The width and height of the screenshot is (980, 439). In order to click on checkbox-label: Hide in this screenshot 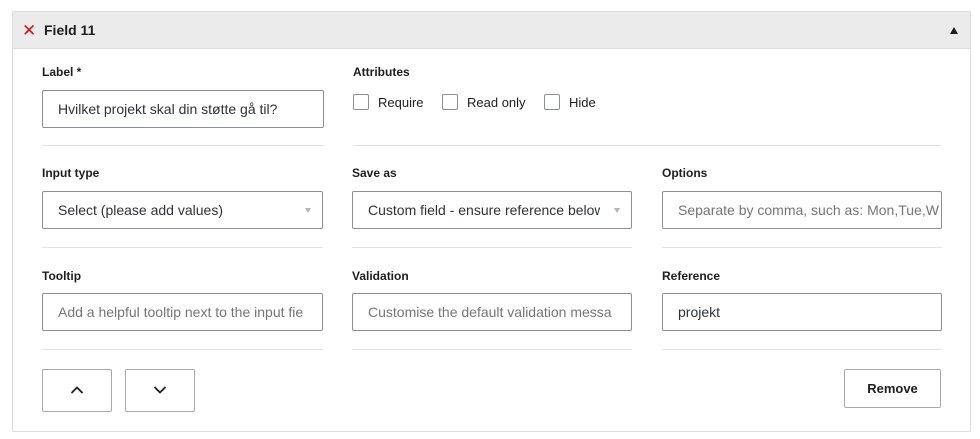, I will do `click(582, 102)`.